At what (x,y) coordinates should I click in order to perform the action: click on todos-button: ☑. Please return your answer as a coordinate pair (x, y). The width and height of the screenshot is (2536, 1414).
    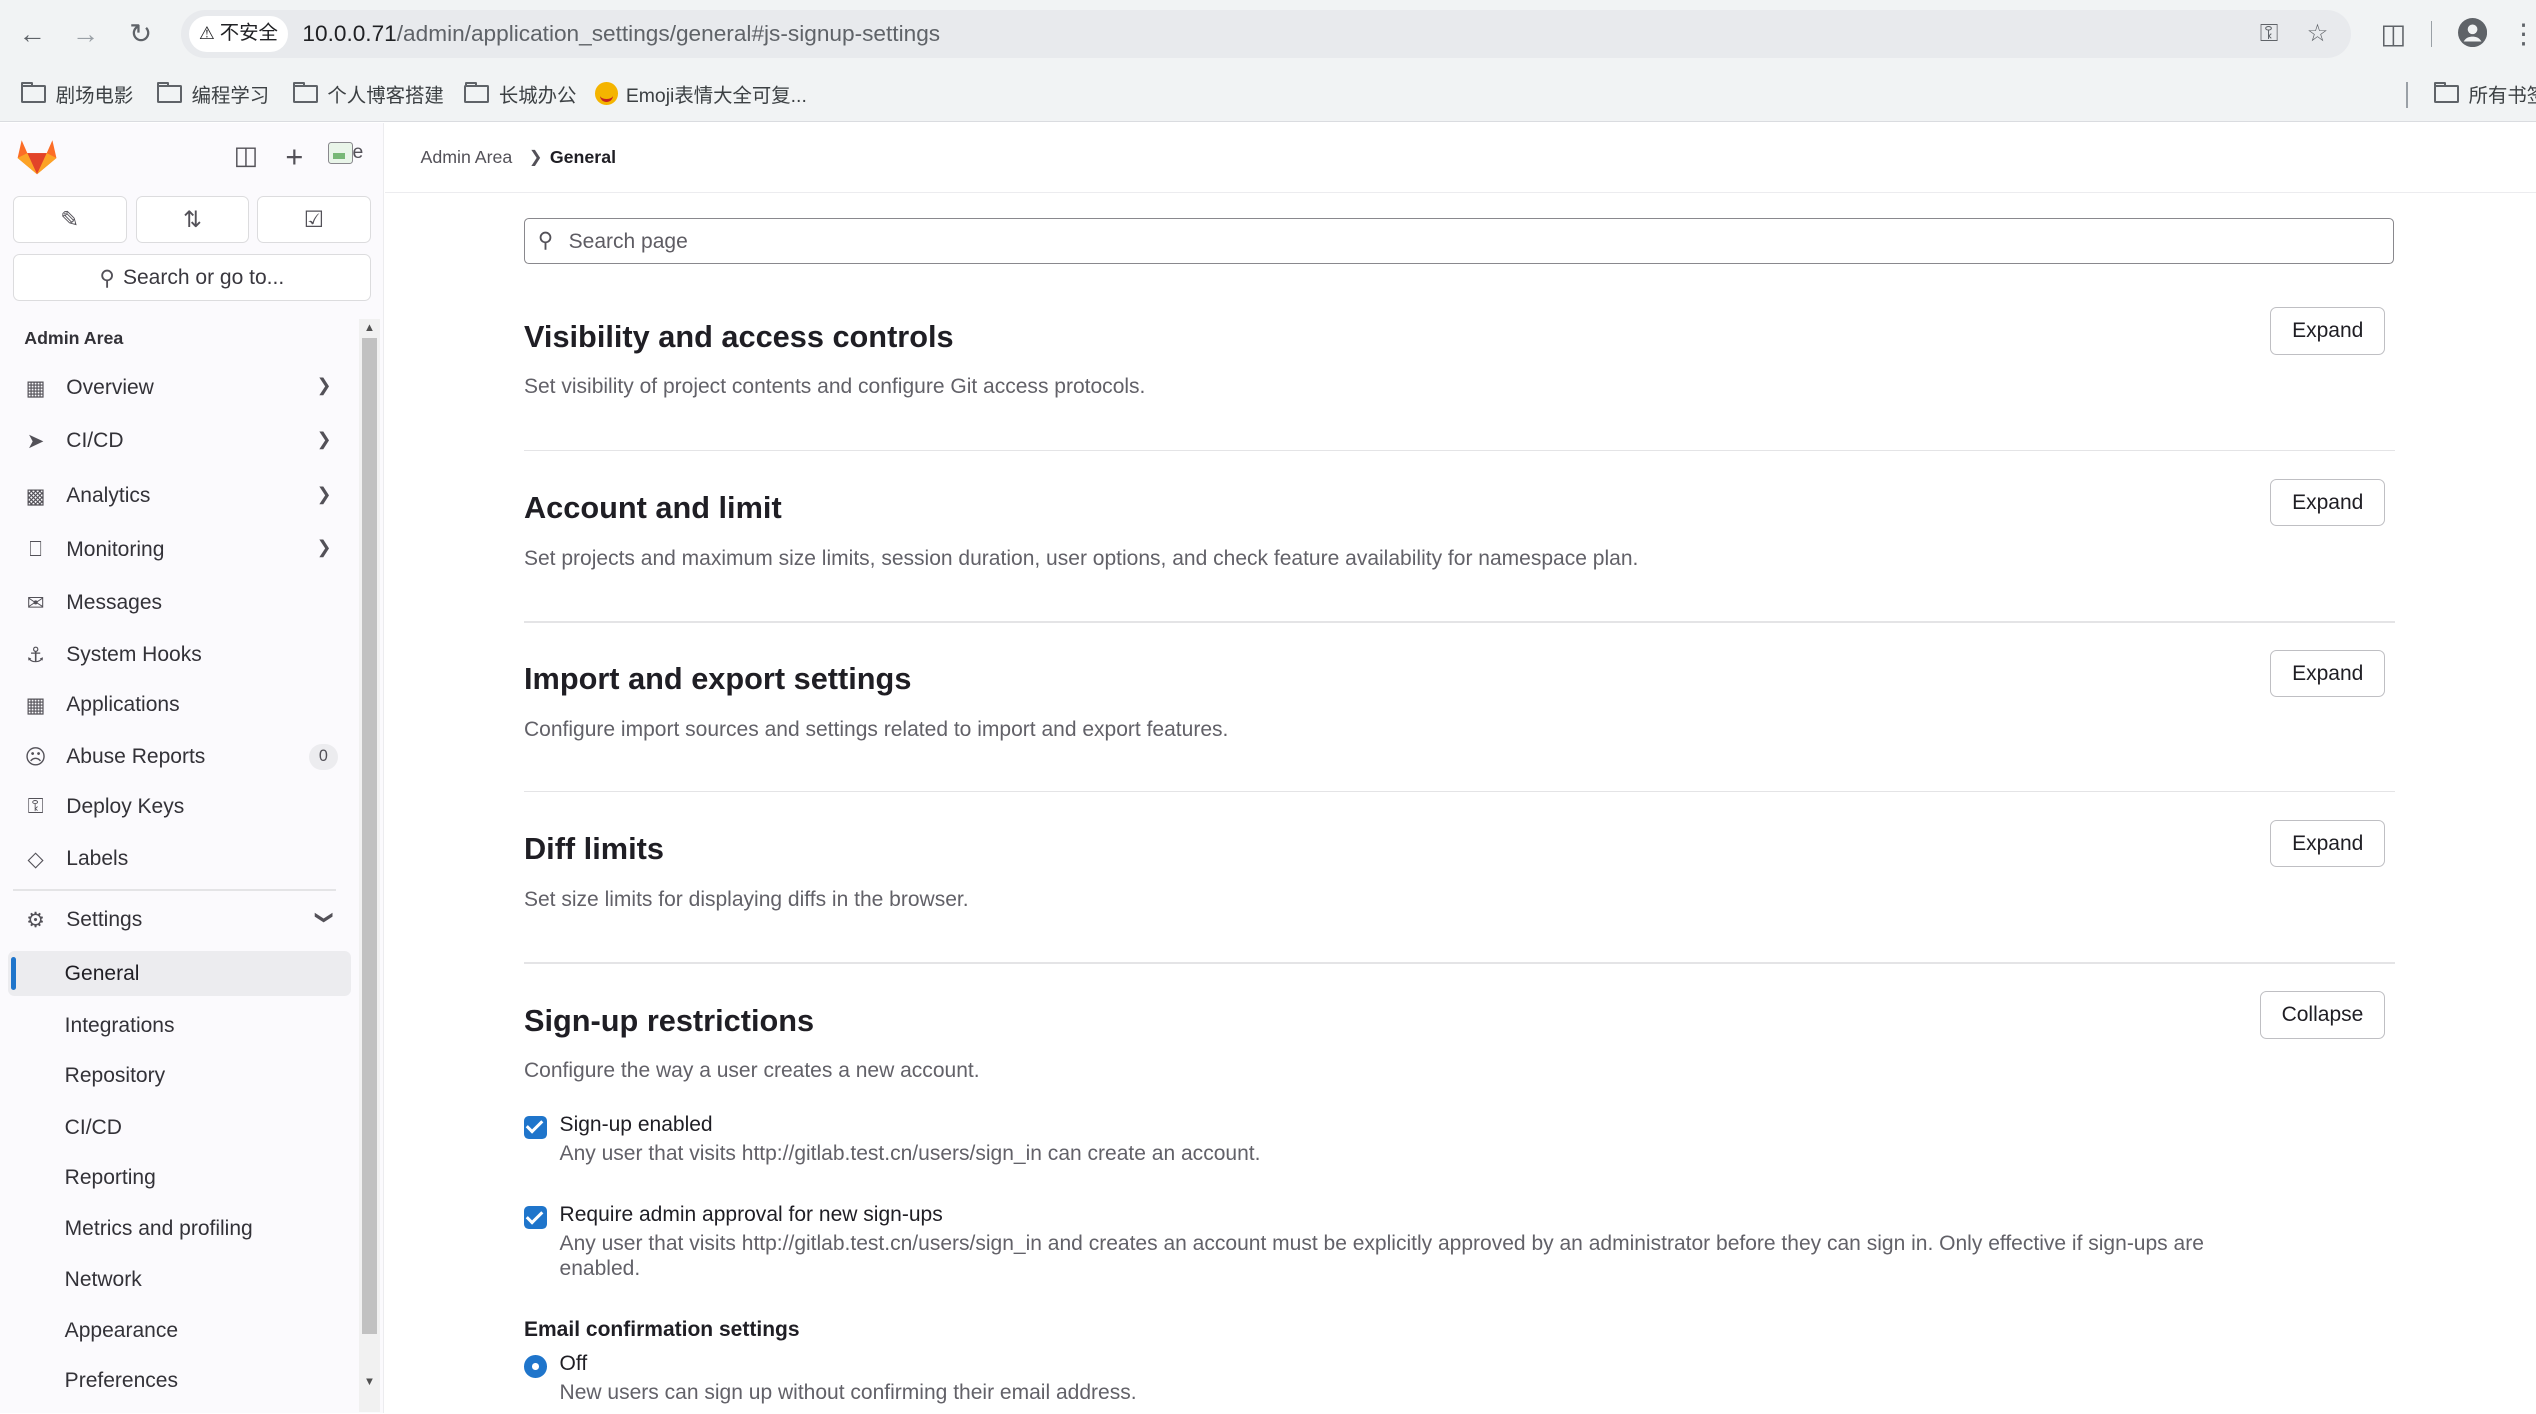
    Looking at the image, I should click on (314, 219).